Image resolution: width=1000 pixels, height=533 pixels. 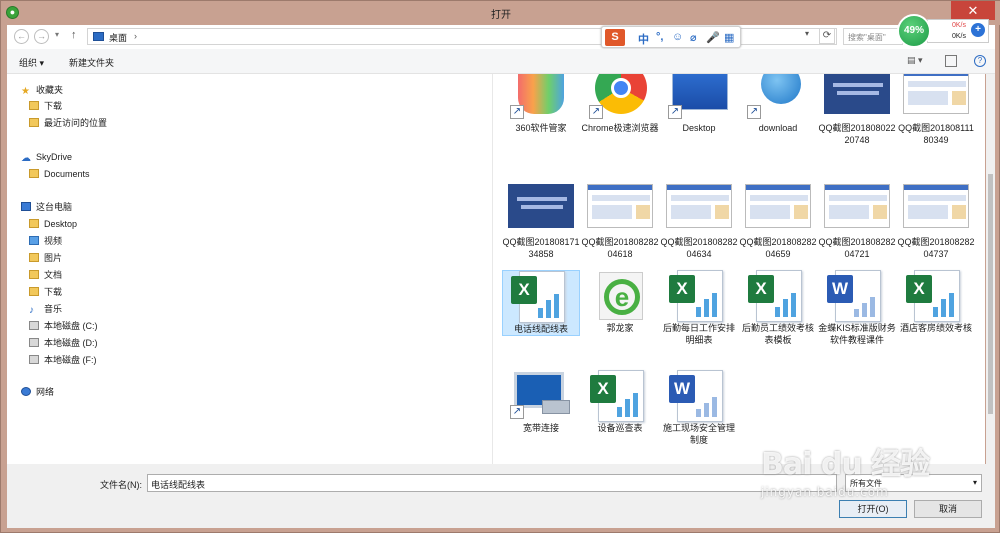 What do you see at coordinates (696, 396) in the screenshot?
I see `word-file-icon: W` at bounding box center [696, 396].